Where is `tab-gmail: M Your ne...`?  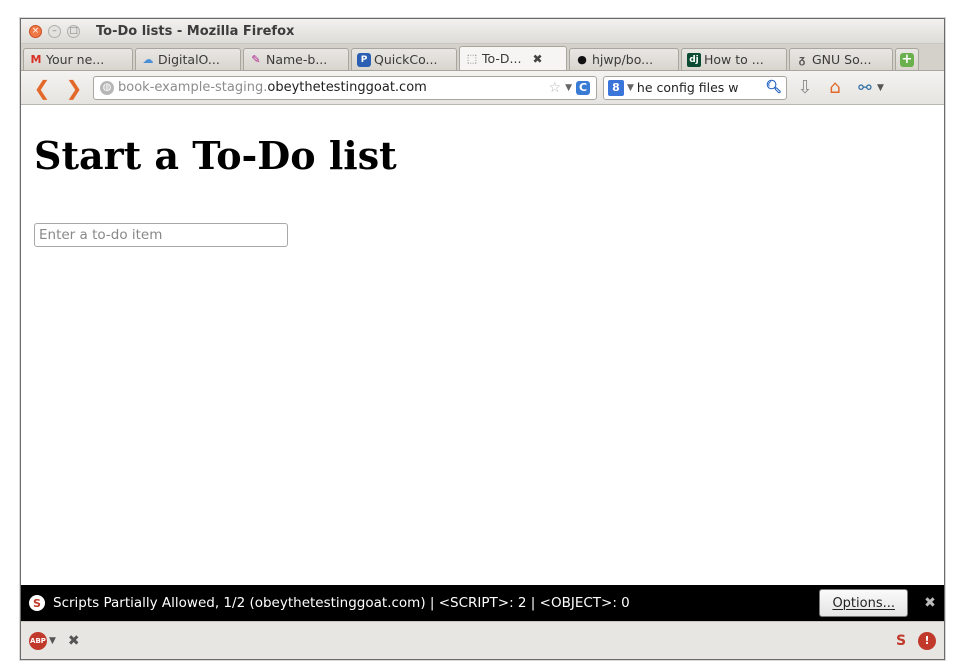
tab-gmail: M Your ne... is located at coordinates (78, 59).